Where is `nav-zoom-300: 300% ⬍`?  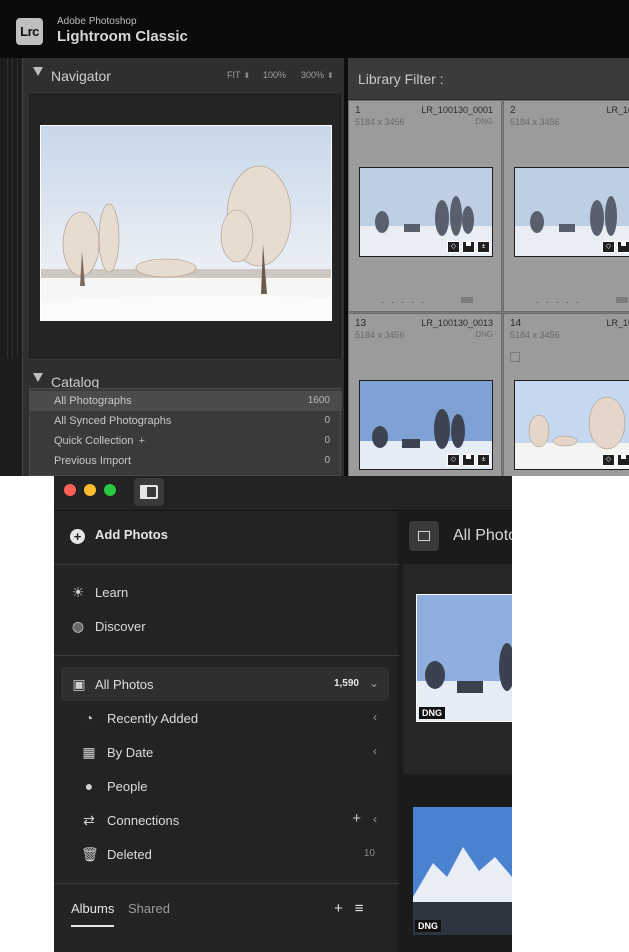
nav-zoom-300: 300% ⬍ is located at coordinates (317, 75).